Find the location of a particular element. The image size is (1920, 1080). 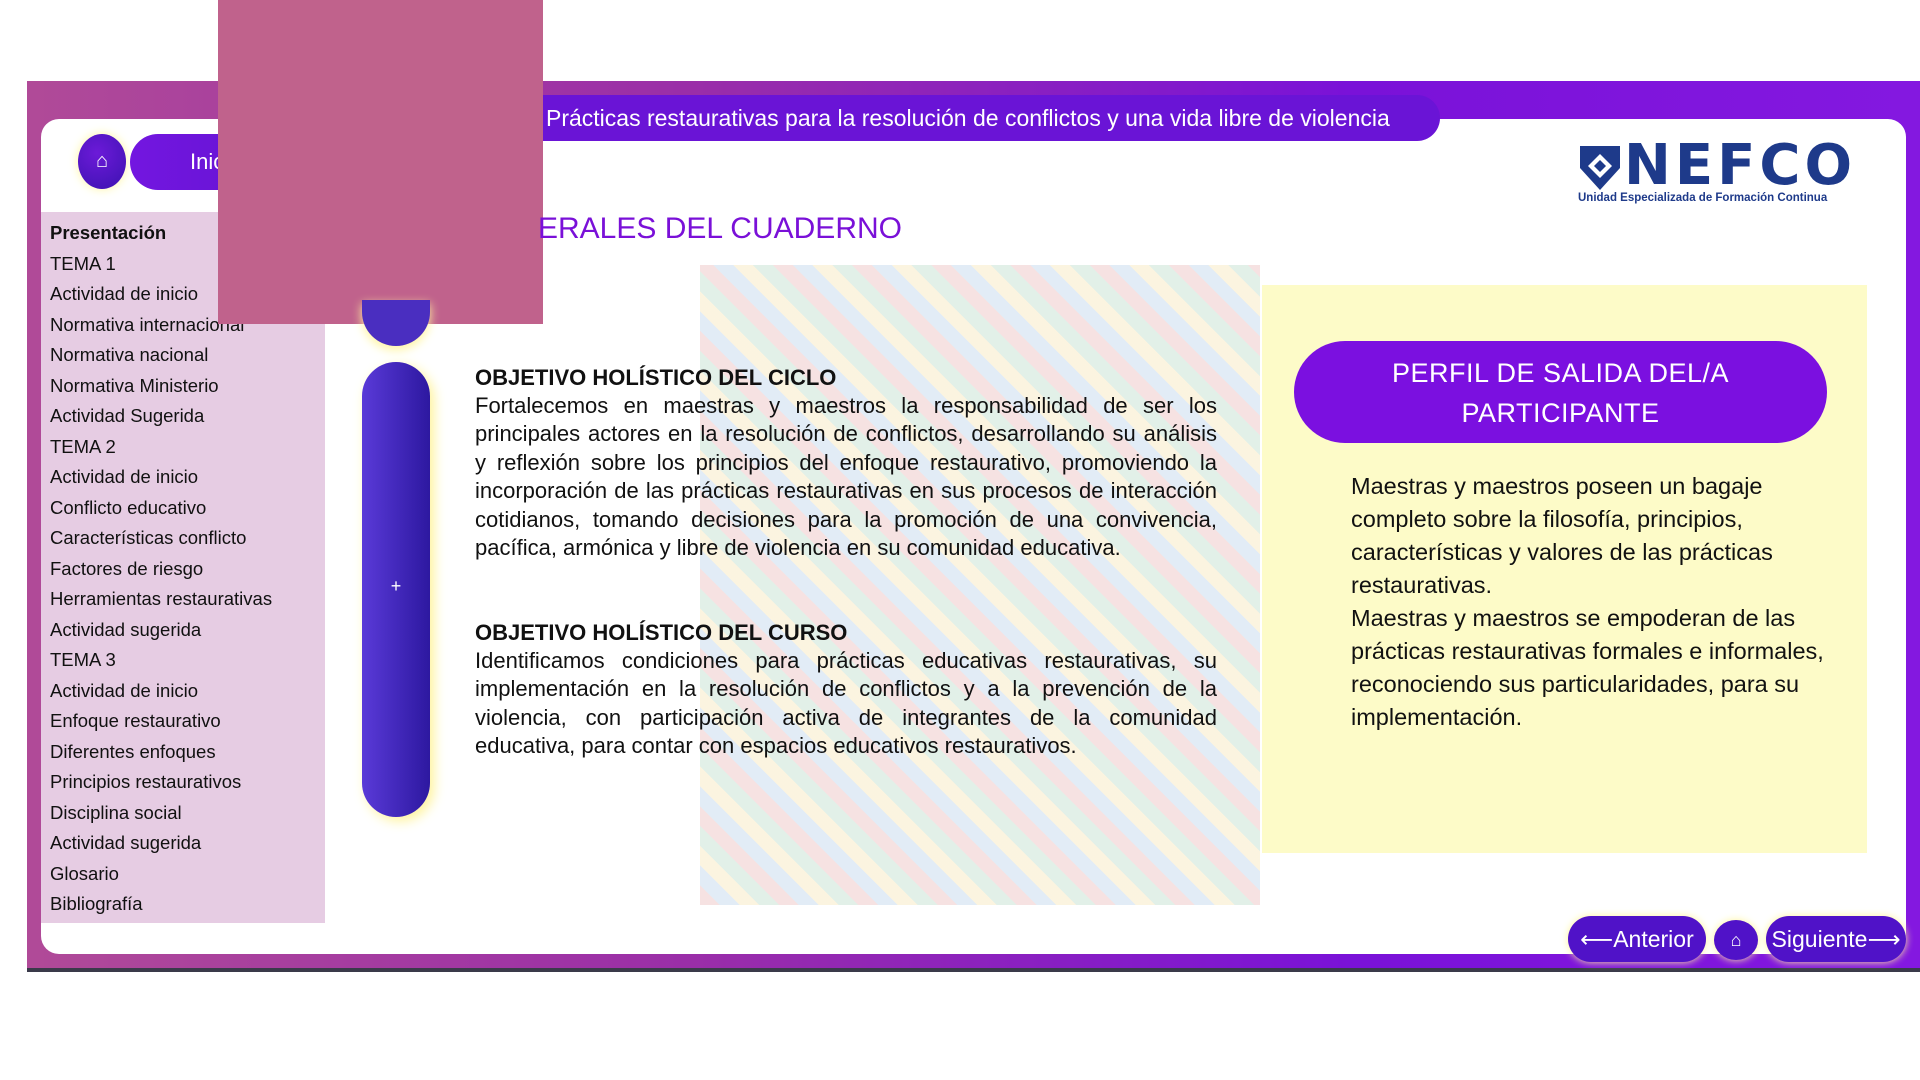

section-title: ERALES DEL CUADERNO is located at coordinates (720, 228).